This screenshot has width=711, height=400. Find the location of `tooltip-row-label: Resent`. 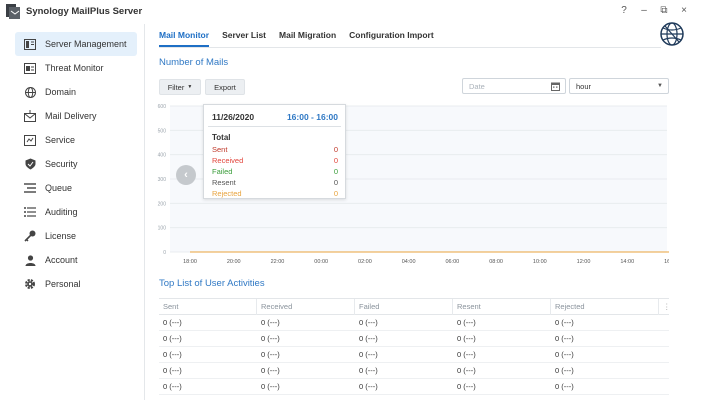

tooltip-row-label: Resent is located at coordinates (224, 182).